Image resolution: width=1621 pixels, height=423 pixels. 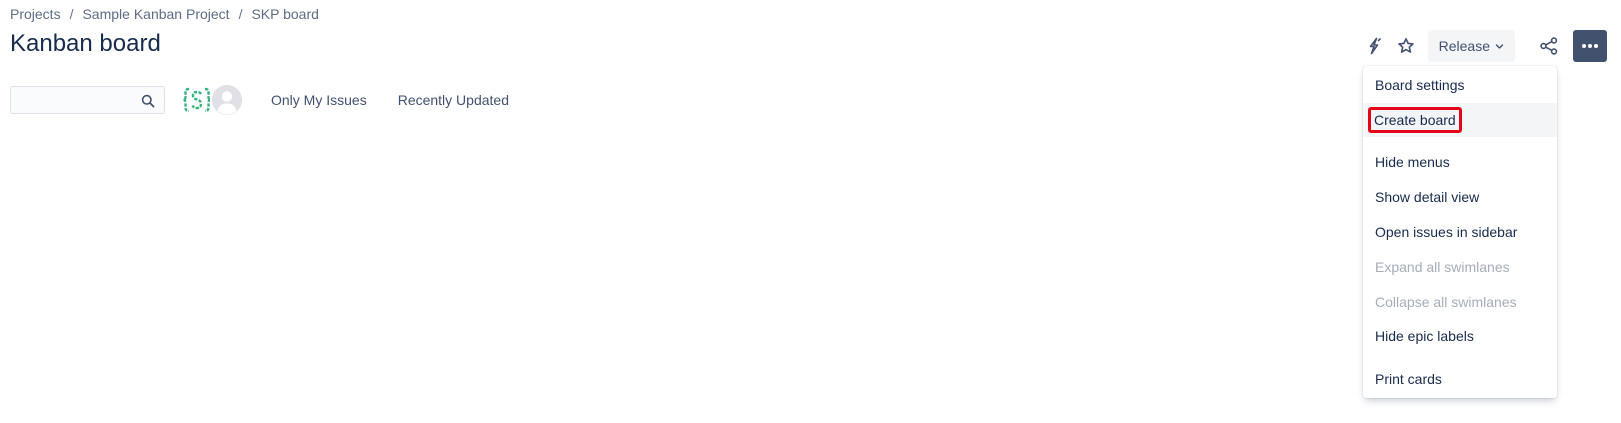 I want to click on star-button, so click(x=1406, y=46).